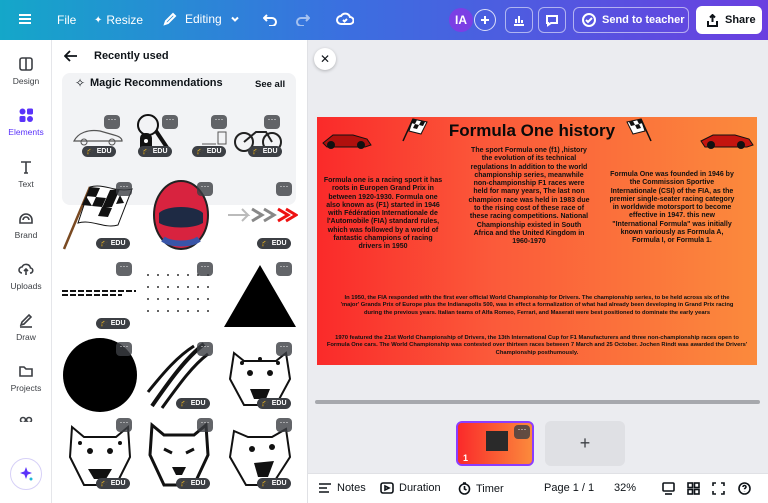 The width and height of the screenshot is (768, 503). I want to click on hamburger-icon, so click(25, 19).